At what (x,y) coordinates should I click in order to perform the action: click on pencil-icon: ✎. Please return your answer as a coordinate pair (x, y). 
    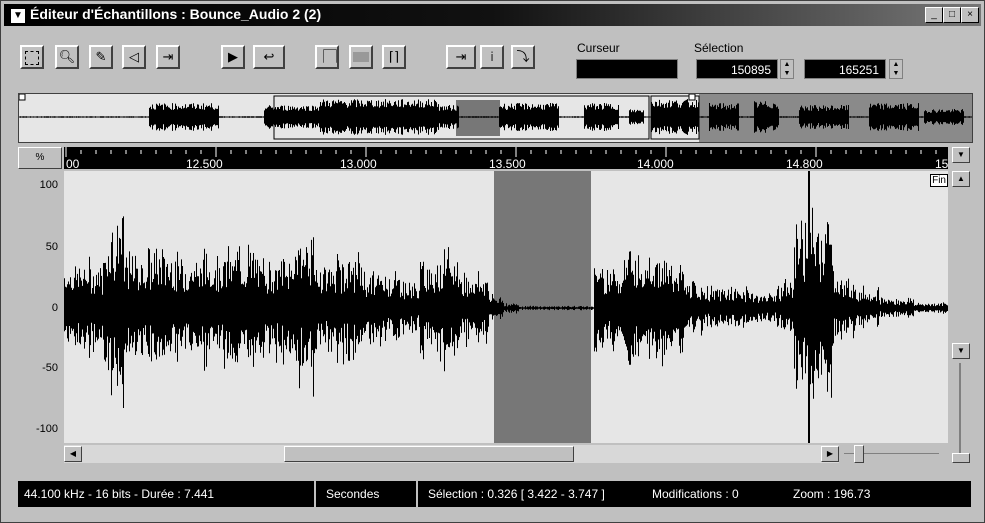
    Looking at the image, I should click on (101, 56).